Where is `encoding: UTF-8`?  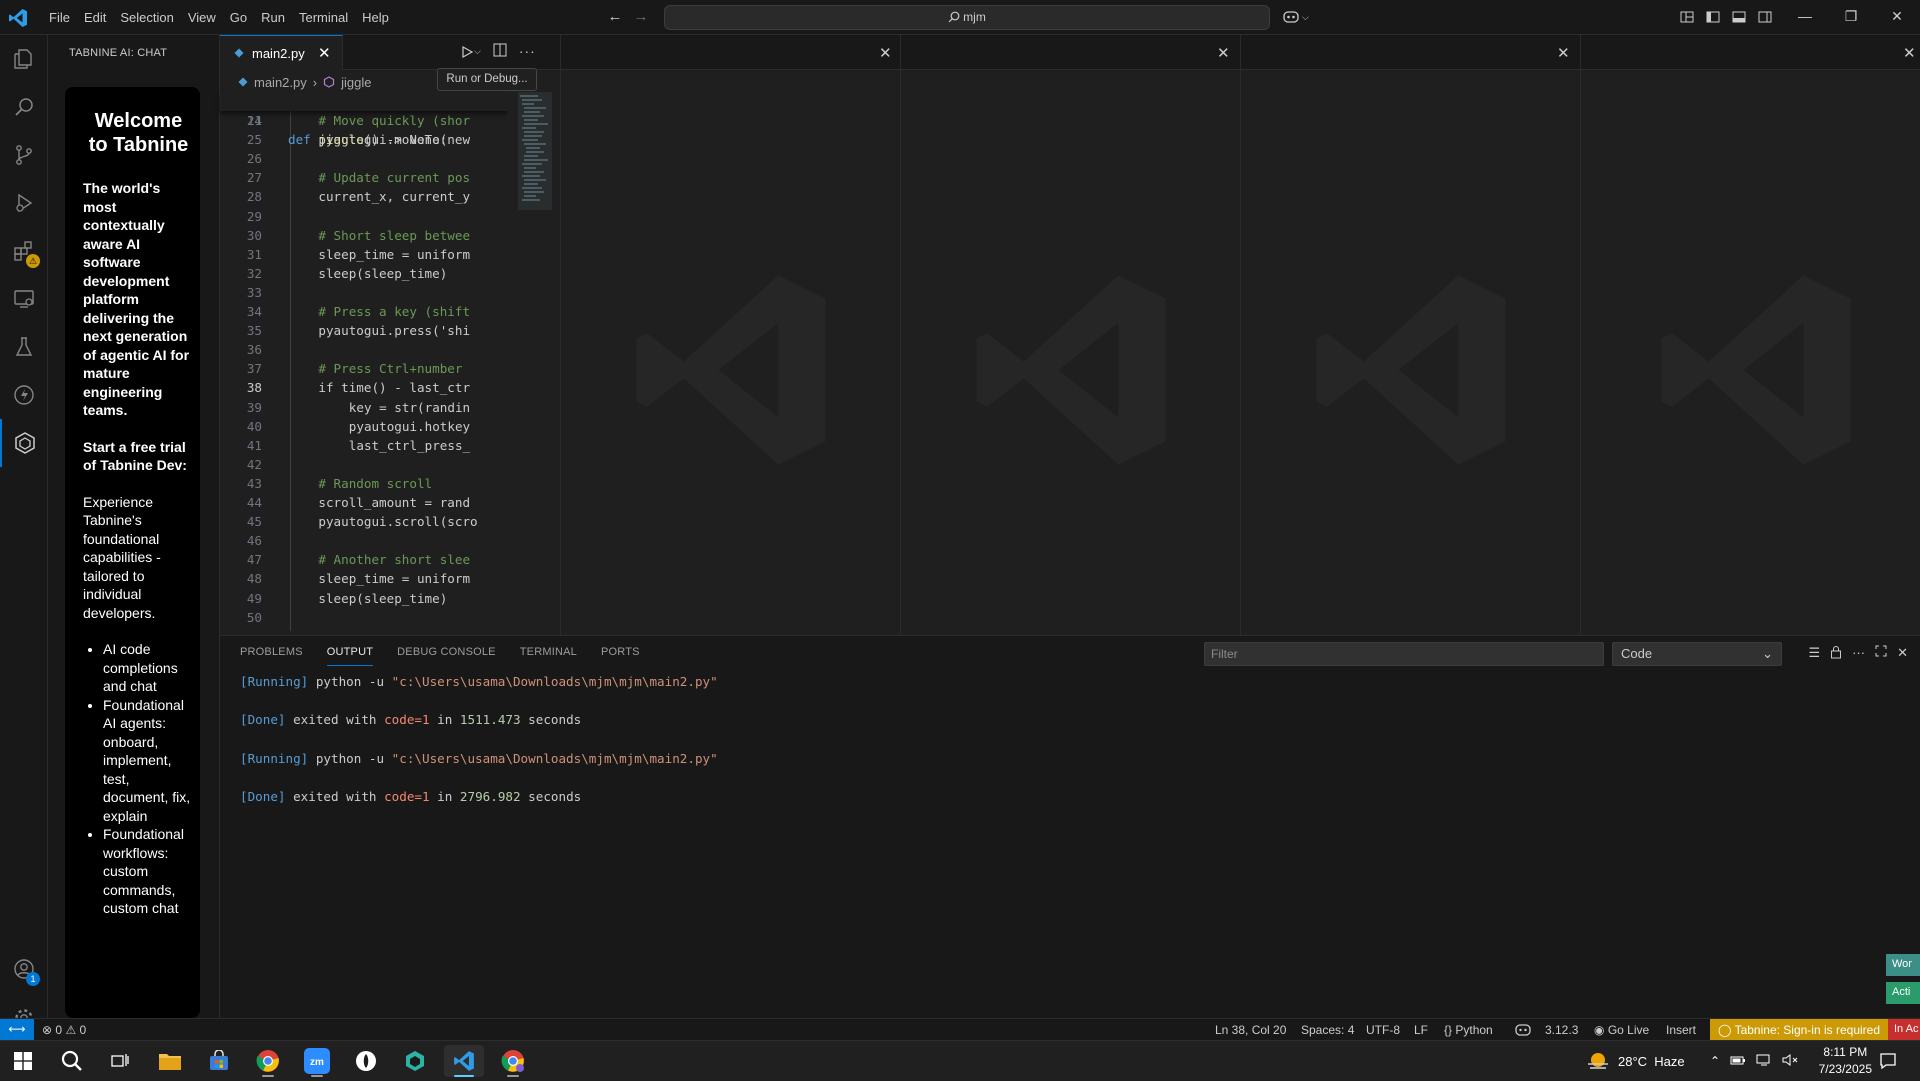 encoding: UTF-8 is located at coordinates (1383, 1030).